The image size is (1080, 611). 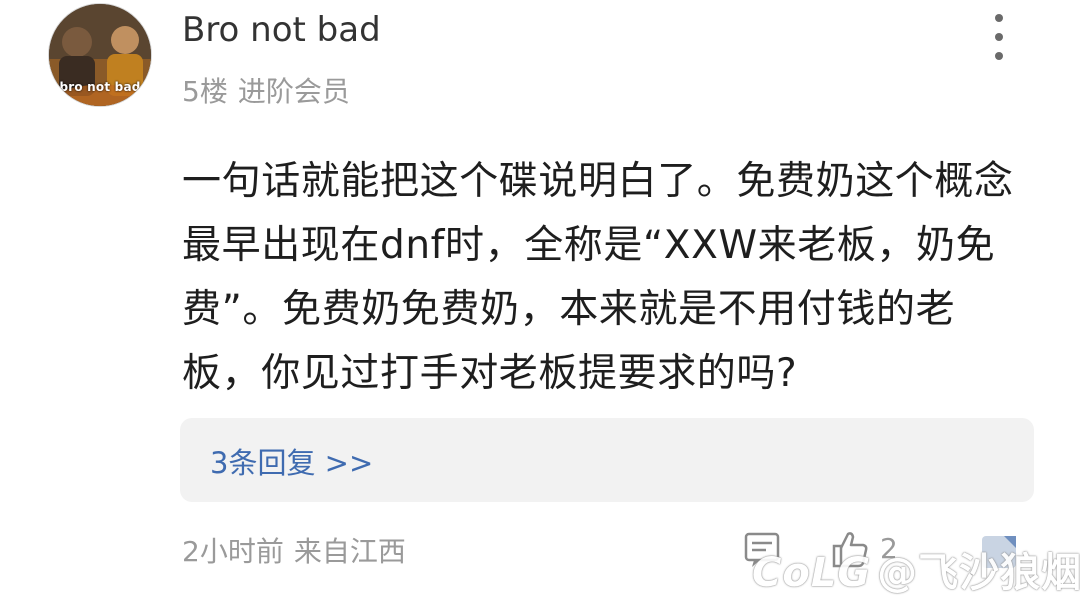 What do you see at coordinates (233, 551) in the screenshot?
I see `post-time: 2小时前` at bounding box center [233, 551].